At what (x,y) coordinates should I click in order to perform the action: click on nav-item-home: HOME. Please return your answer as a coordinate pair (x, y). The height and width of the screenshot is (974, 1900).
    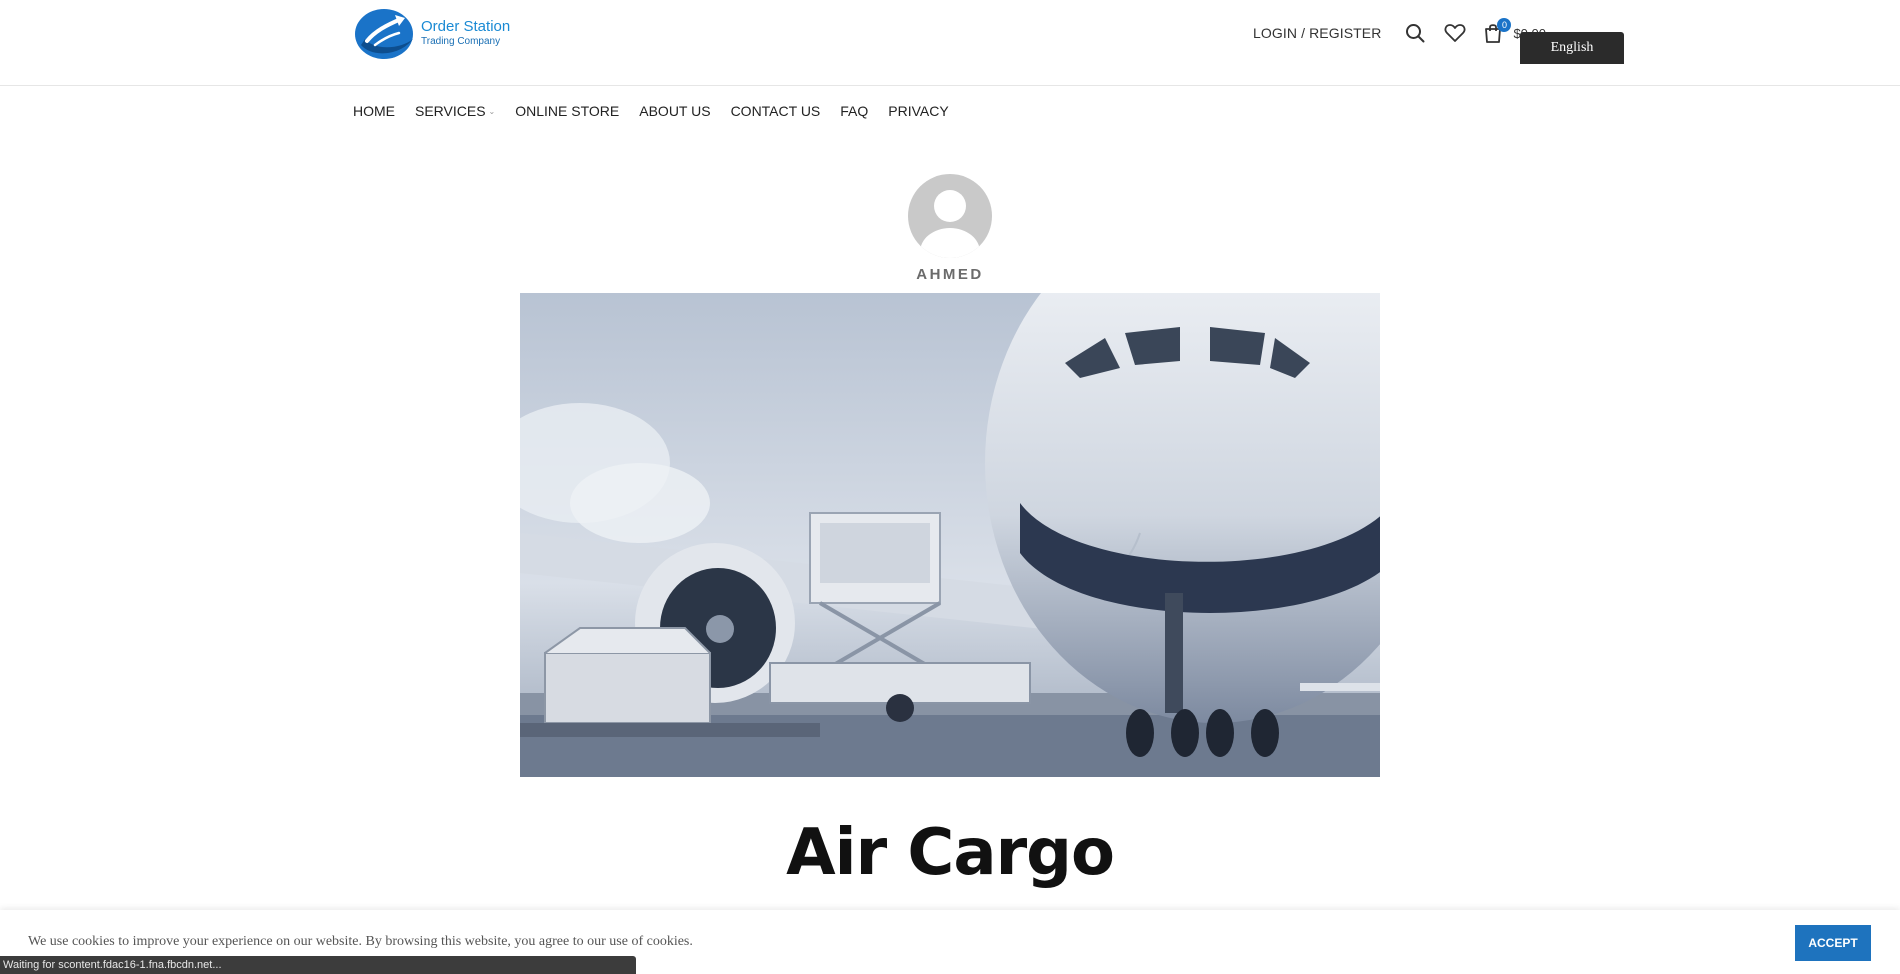
    Looking at the image, I should click on (374, 111).